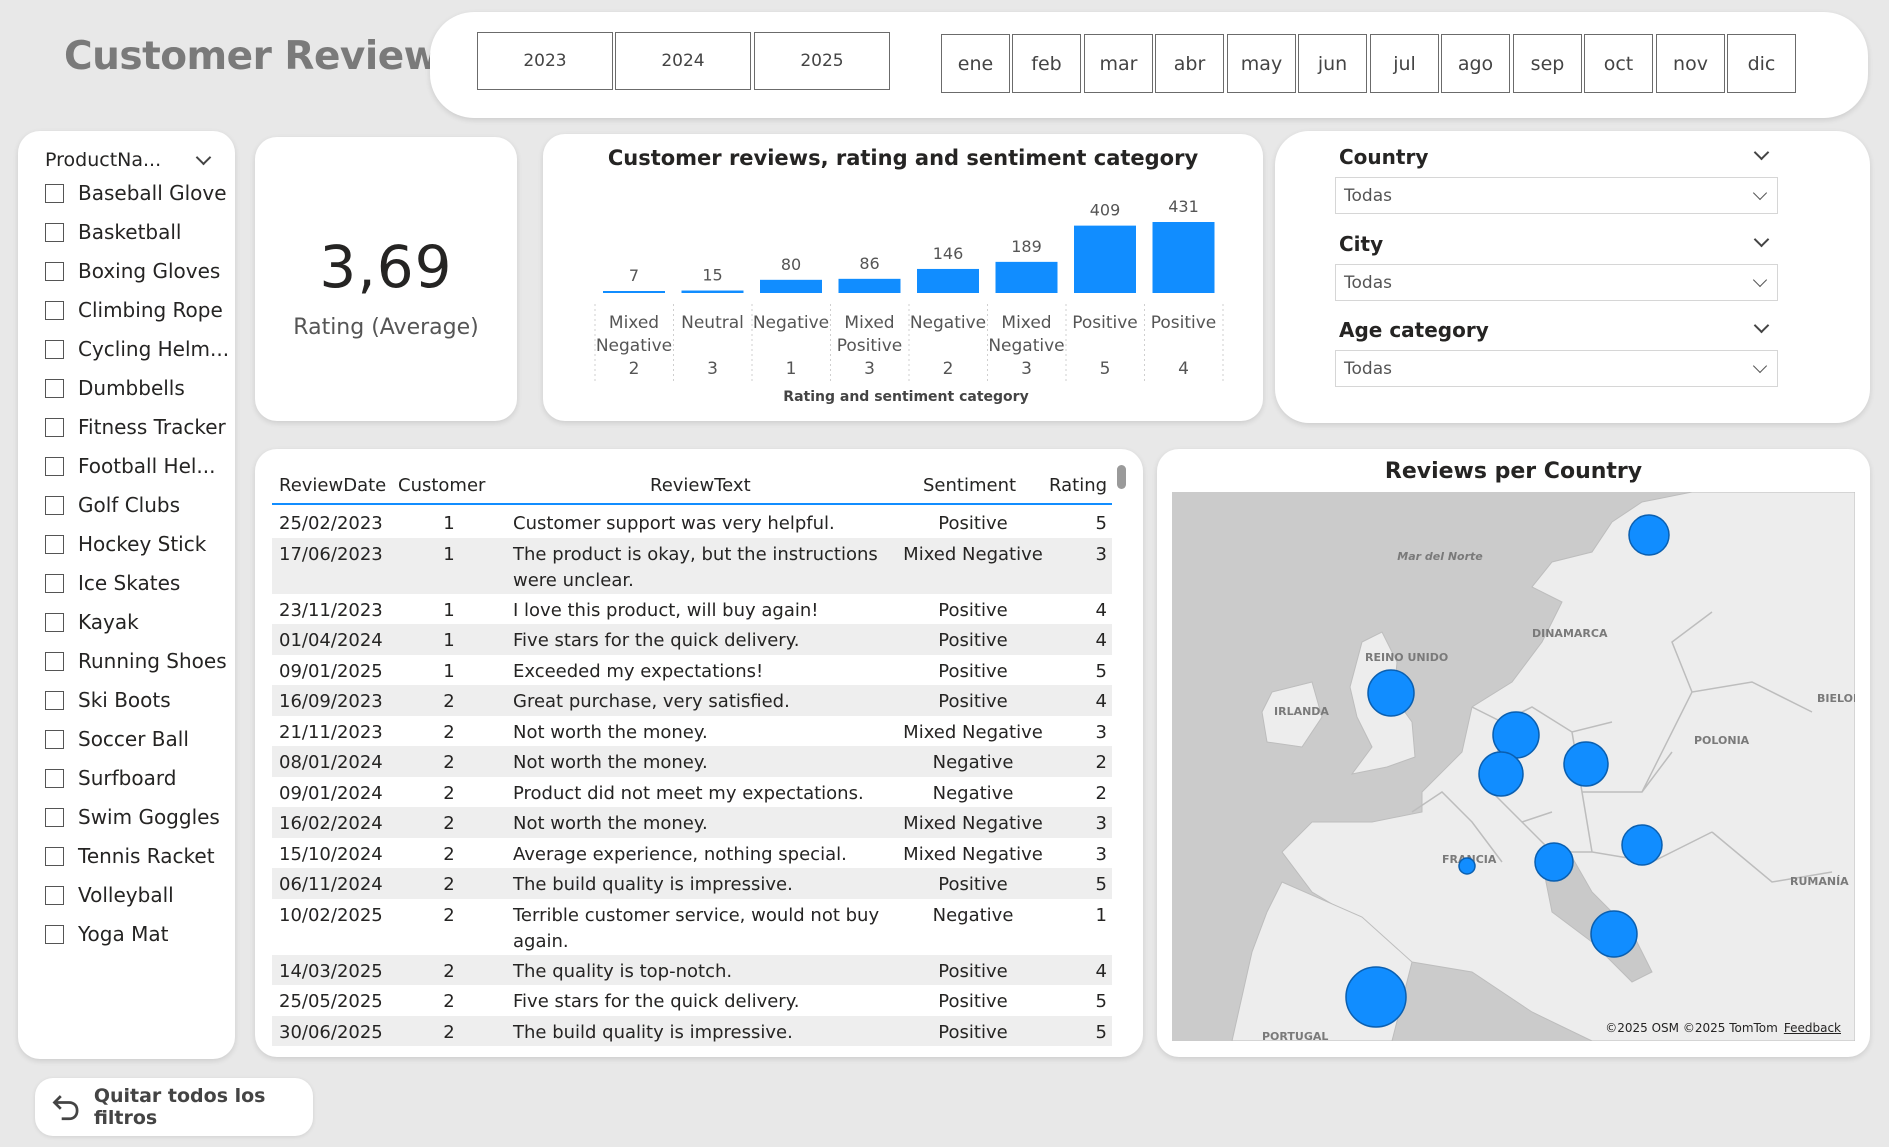  Describe the element at coordinates (136, 661) in the screenshot. I see `product-item: Running Shoes` at that location.